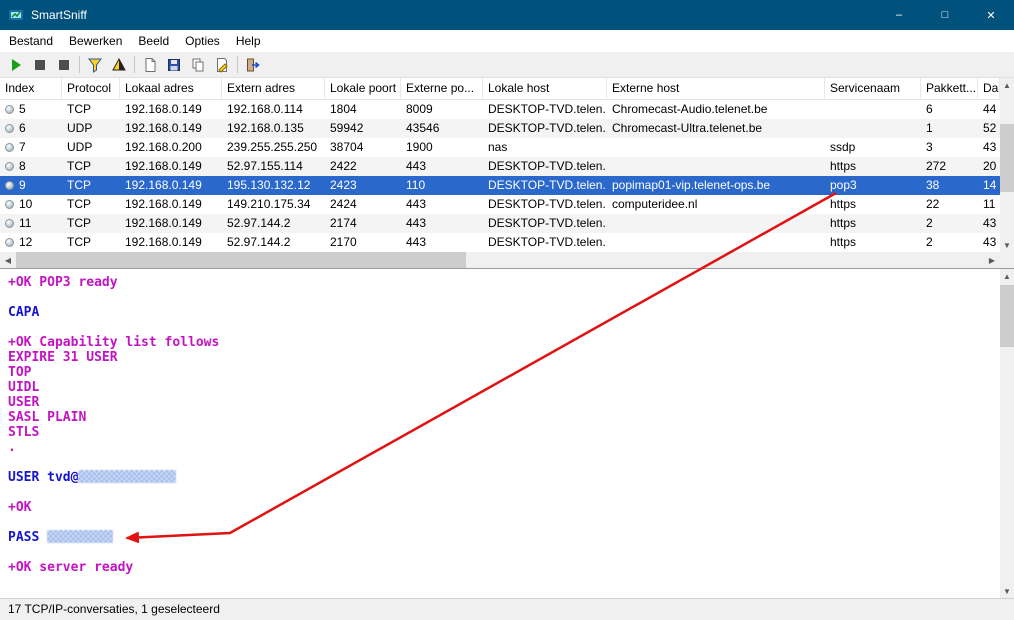  What do you see at coordinates (80, 147) in the screenshot?
I see `table-cell: UDP` at bounding box center [80, 147].